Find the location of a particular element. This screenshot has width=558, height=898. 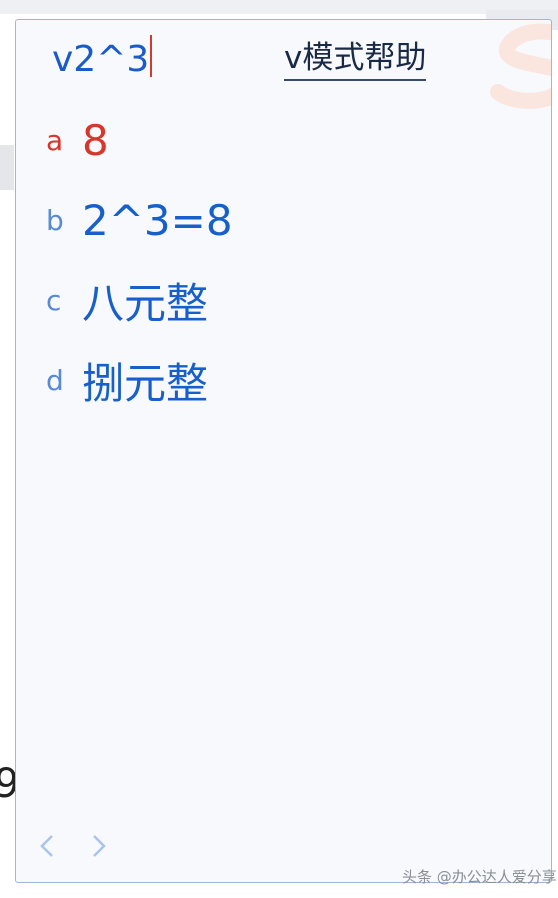

chevron-left-icon is located at coordinates (48, 846).